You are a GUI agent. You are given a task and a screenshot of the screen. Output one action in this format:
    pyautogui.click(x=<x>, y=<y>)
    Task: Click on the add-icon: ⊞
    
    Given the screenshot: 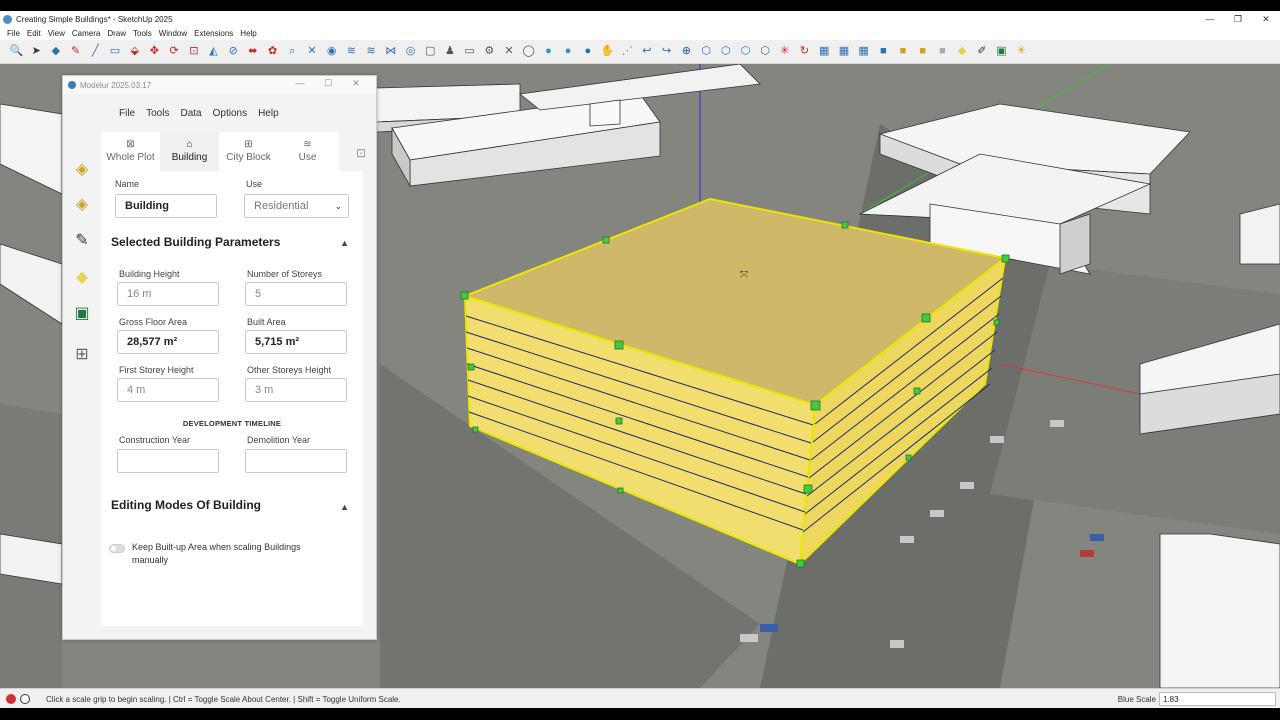 What is the action you would take?
    pyautogui.click(x=82, y=355)
    